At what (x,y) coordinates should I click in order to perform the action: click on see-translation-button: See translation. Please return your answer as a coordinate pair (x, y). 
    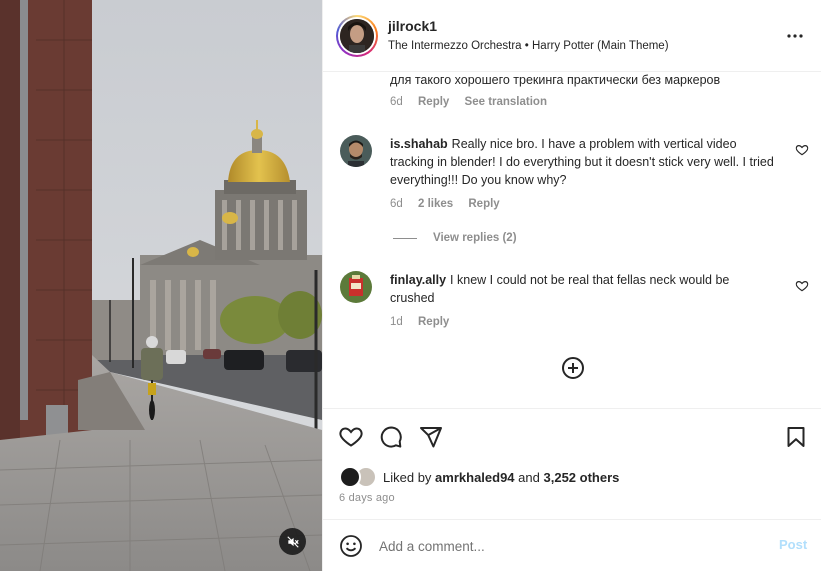
    Looking at the image, I should click on (506, 102).